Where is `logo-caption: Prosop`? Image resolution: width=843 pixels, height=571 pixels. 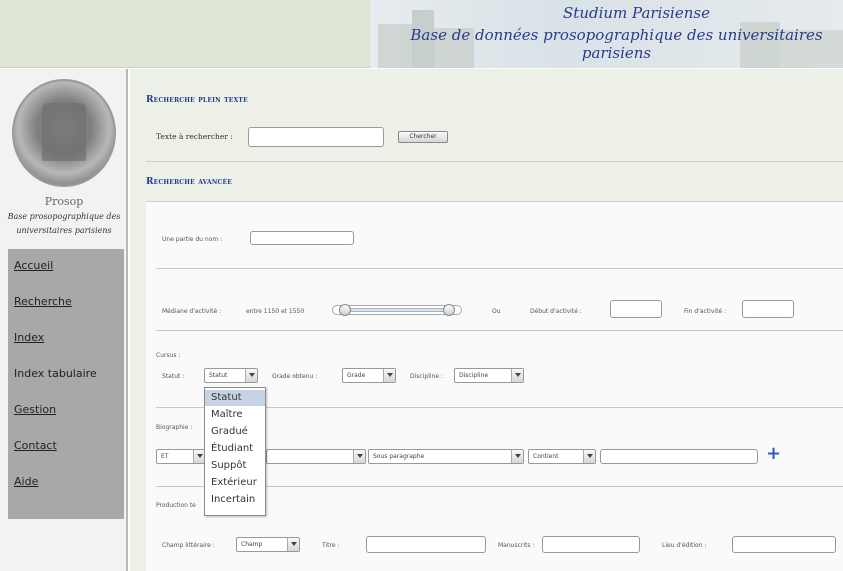 logo-caption: Prosop is located at coordinates (64, 201).